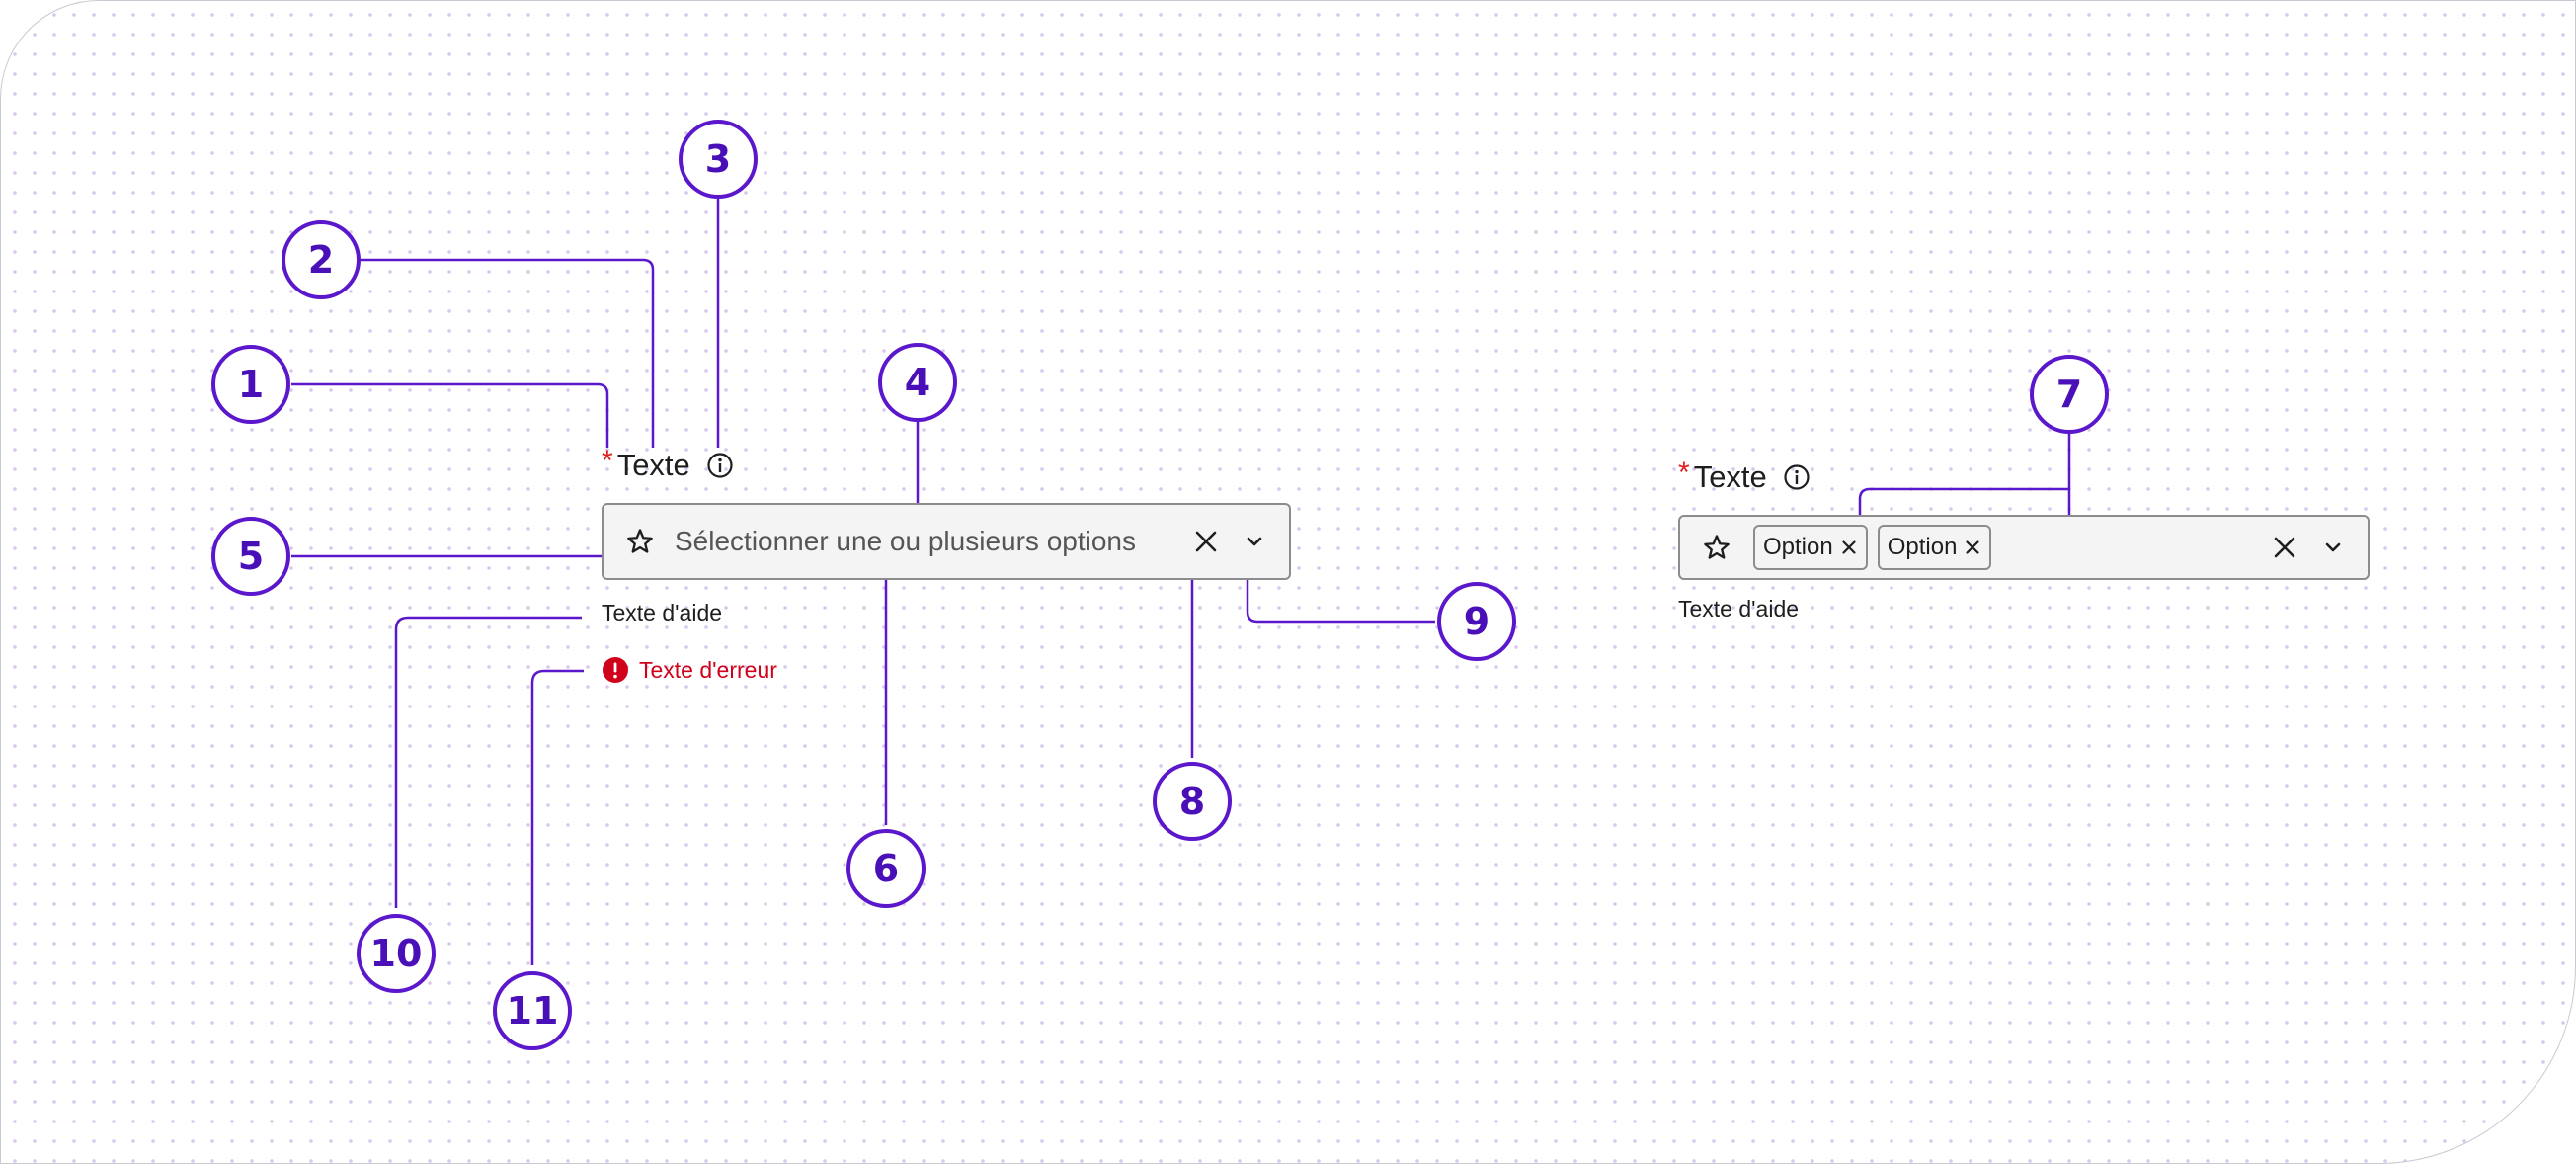  What do you see at coordinates (321, 259) in the screenshot?
I see `callout-2: 2` at bounding box center [321, 259].